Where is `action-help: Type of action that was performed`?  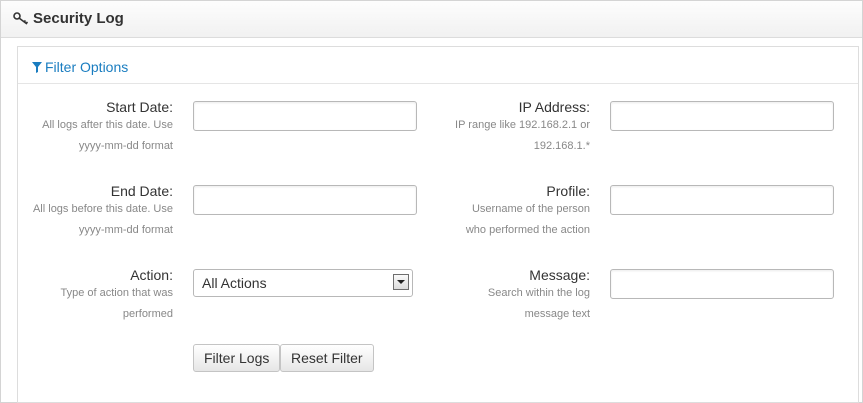 action-help: Type of action that was performed is located at coordinates (95, 304).